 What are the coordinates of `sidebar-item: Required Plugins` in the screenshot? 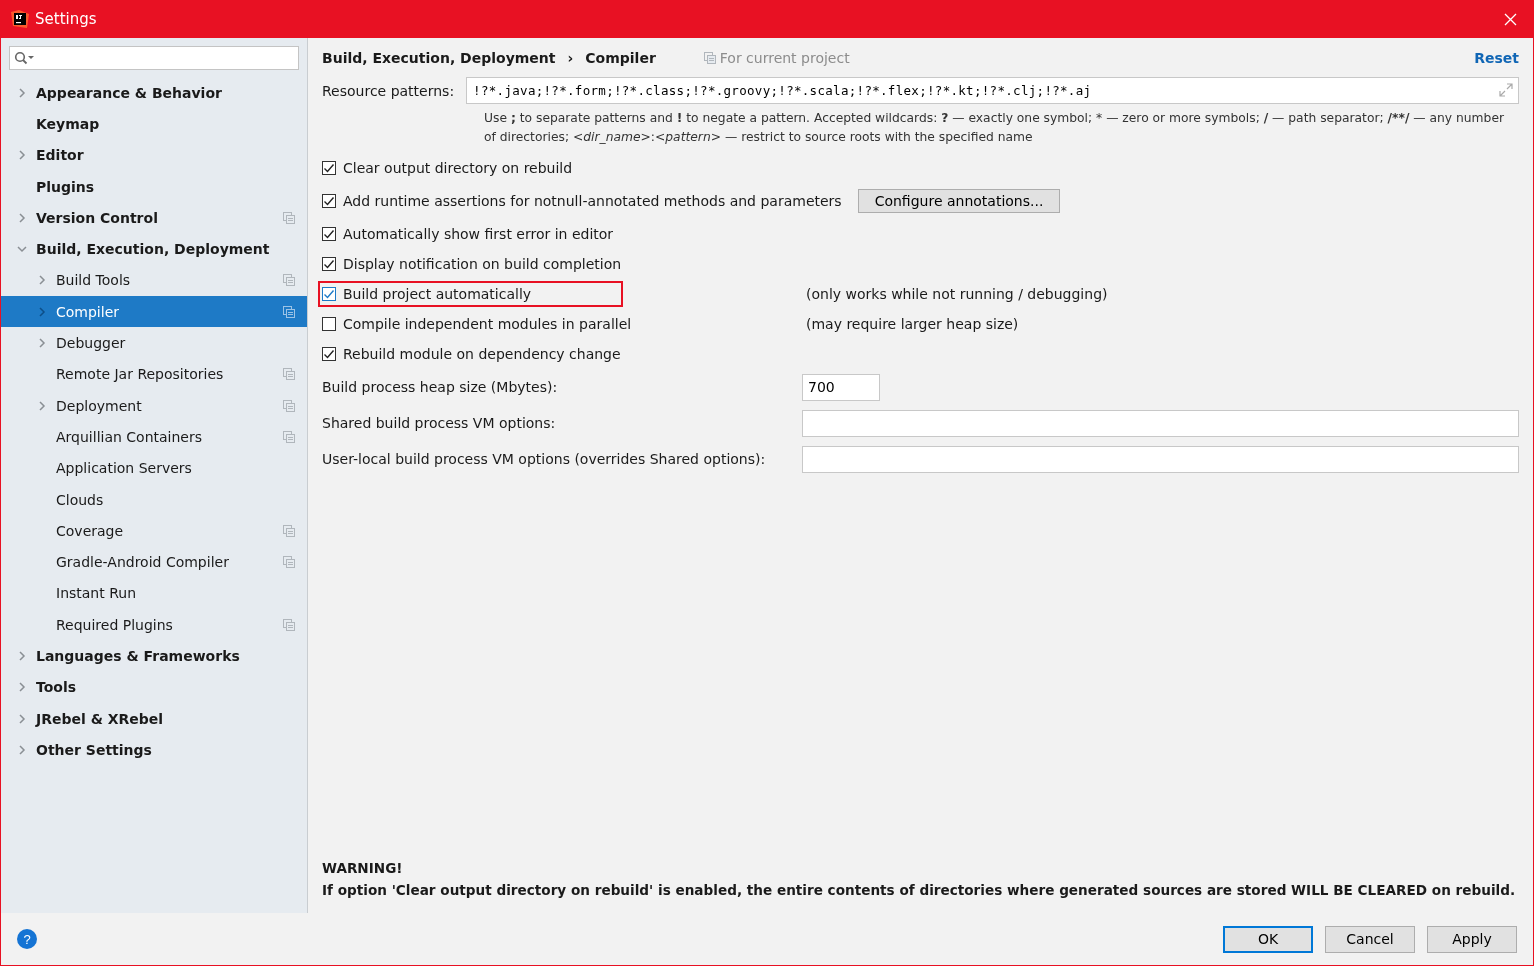 It's located at (154, 625).